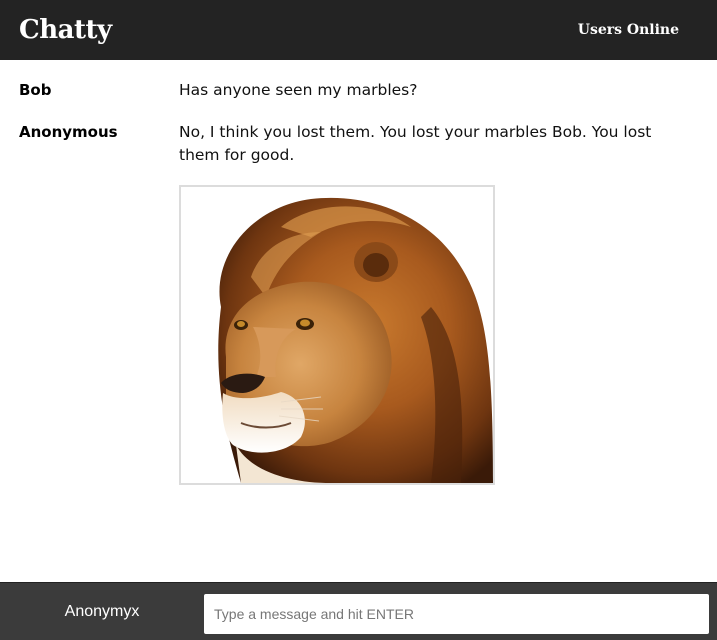 Image resolution: width=717 pixels, height=640 pixels. I want to click on navbar: Chatty Users Online, so click(358, 30).